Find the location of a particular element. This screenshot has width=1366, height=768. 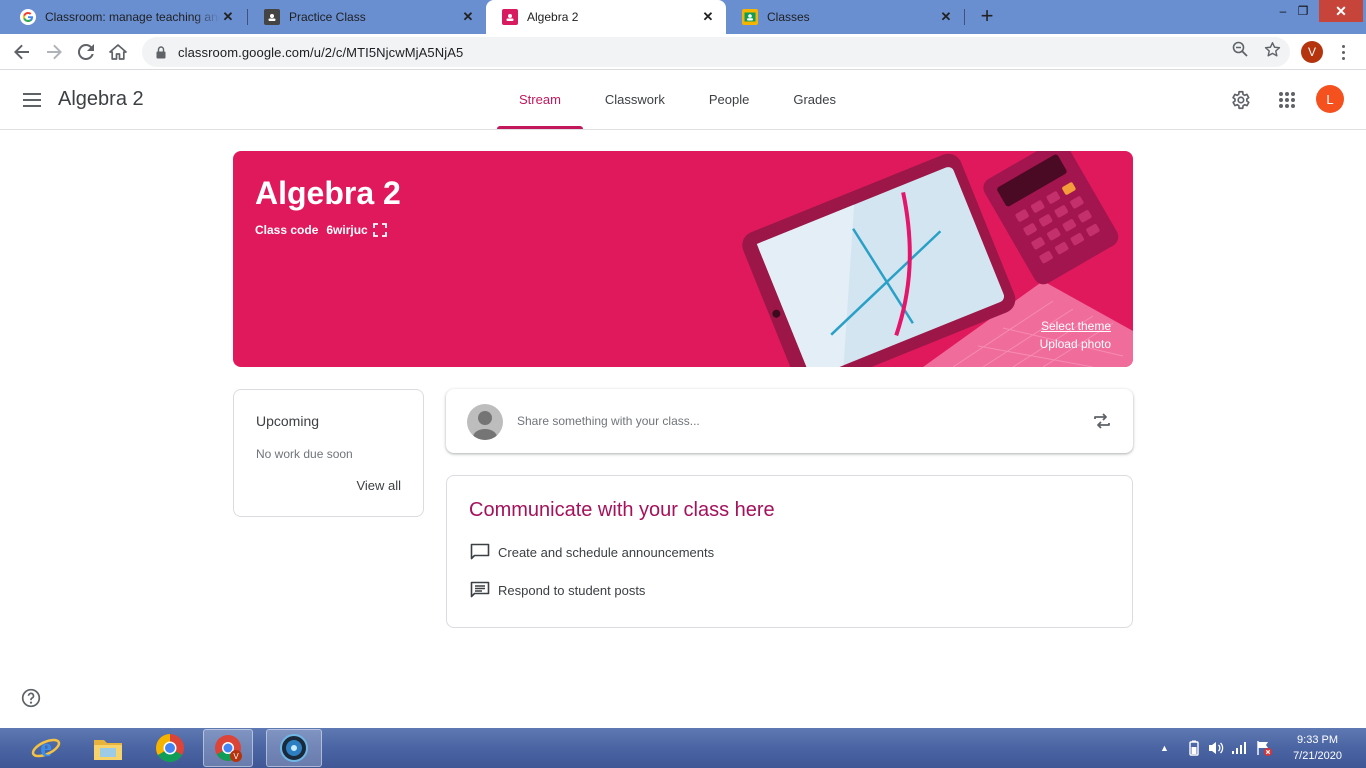

system-clock: 9:33 PM 7/21/2020 is located at coordinates (1317, 748).